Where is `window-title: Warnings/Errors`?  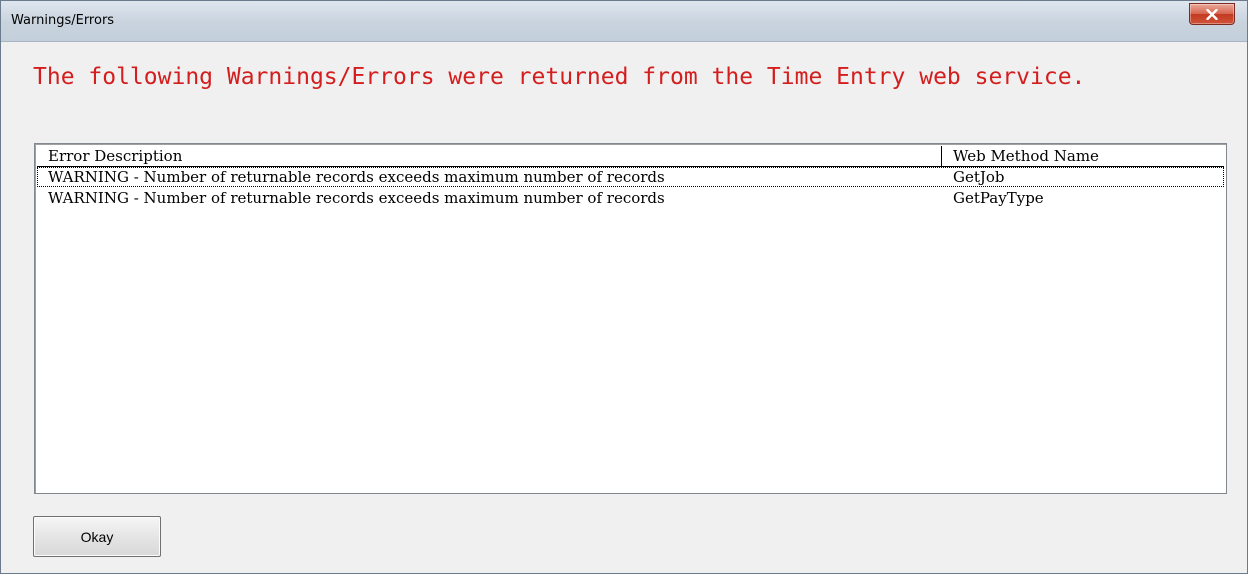
window-title: Warnings/Errors is located at coordinates (63, 20).